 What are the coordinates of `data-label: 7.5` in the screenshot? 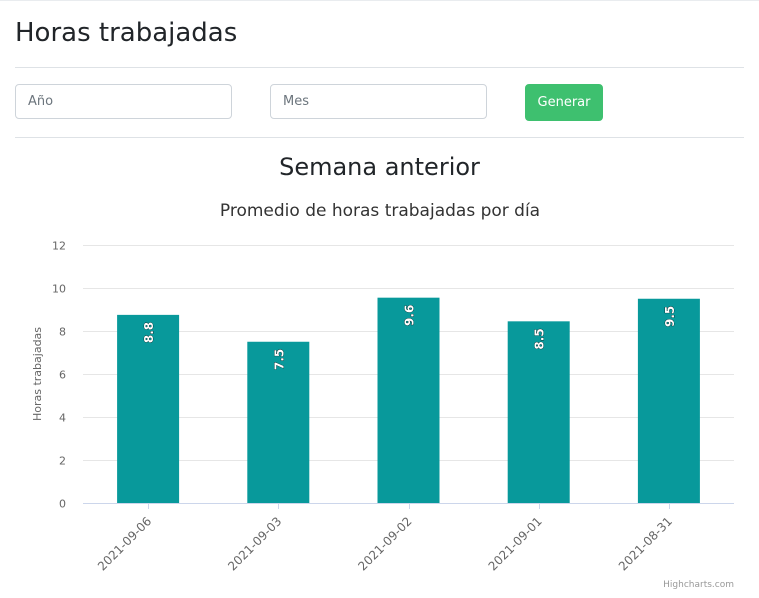 It's located at (279, 359).